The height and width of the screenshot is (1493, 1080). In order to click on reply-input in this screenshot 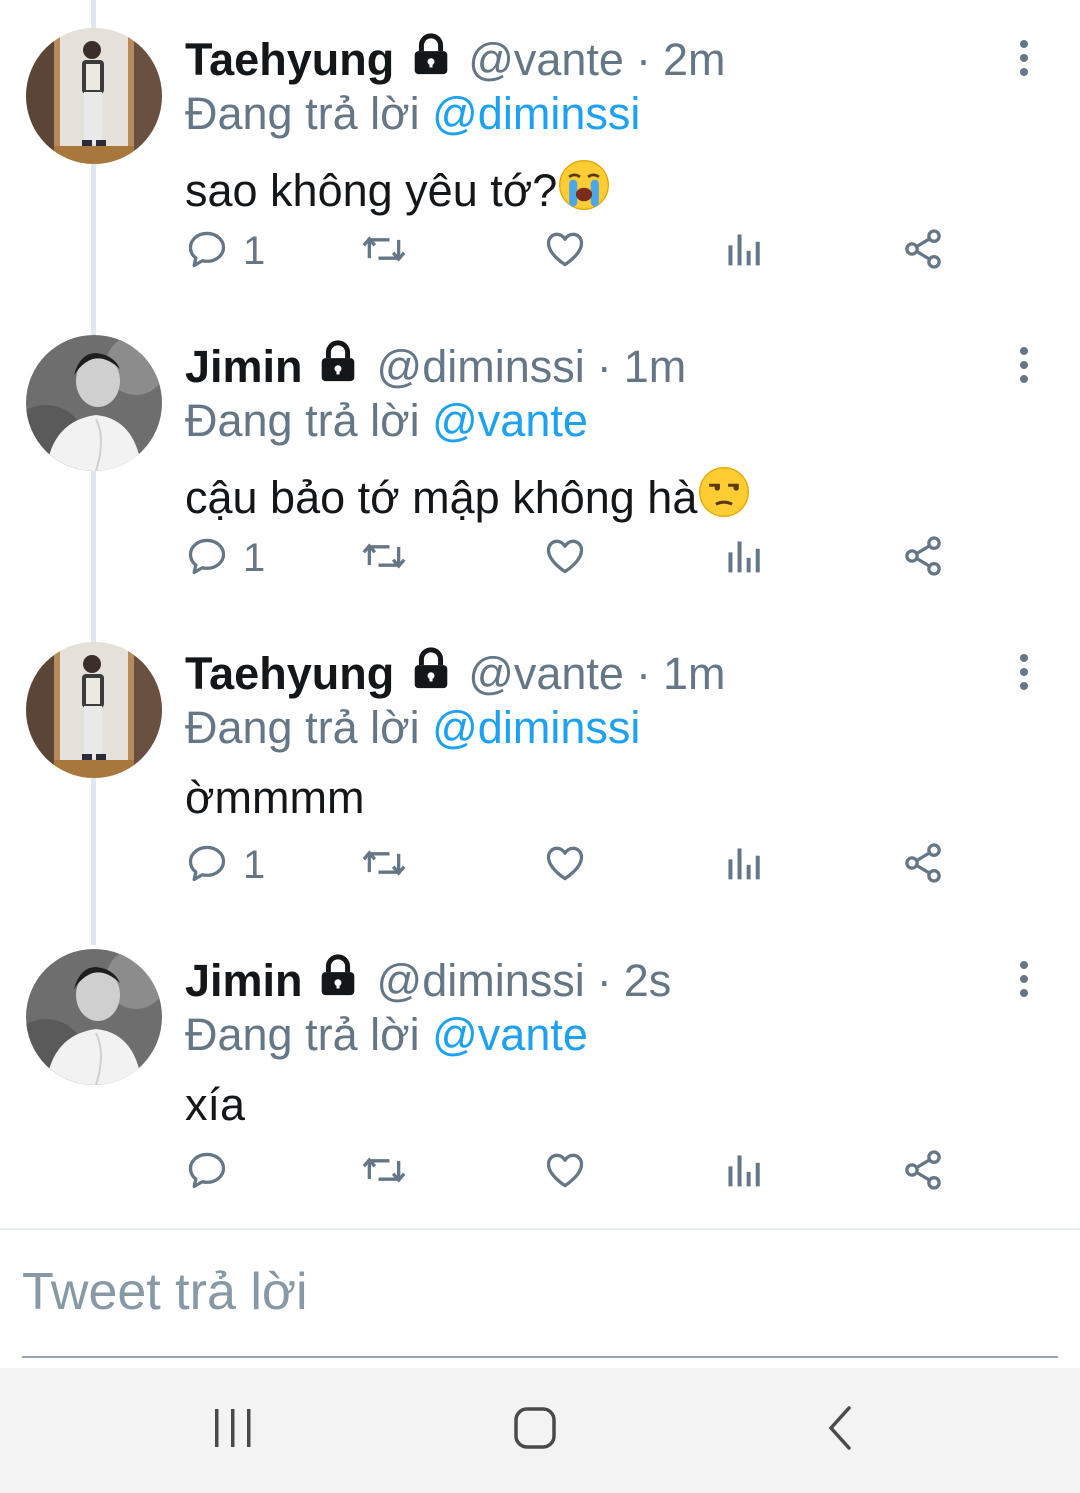, I will do `click(537, 1292)`.